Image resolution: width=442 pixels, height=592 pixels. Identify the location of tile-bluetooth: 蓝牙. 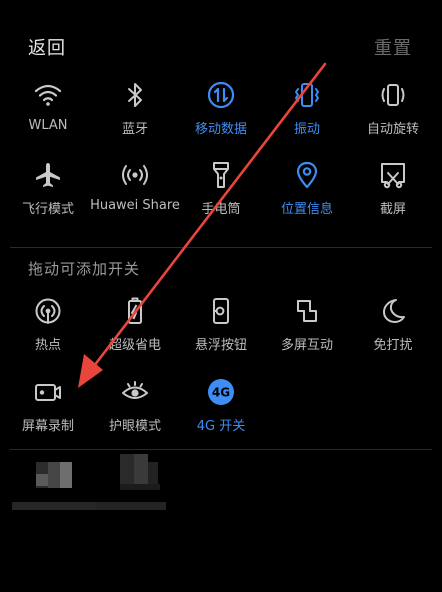
(135, 117).